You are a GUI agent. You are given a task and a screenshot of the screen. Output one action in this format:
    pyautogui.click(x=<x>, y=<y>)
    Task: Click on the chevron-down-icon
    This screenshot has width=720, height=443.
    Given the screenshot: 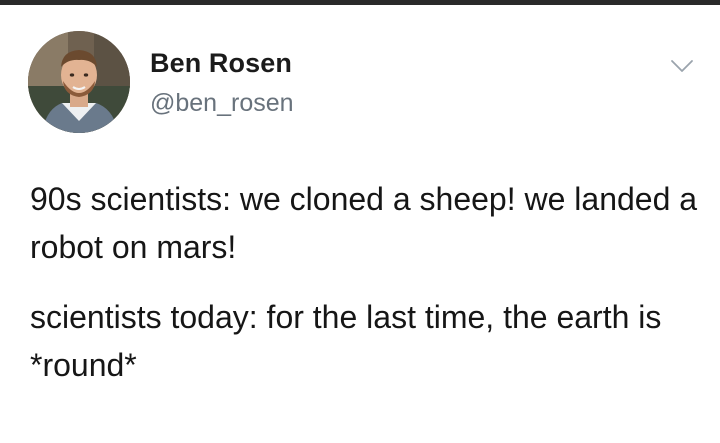 What is the action you would take?
    pyautogui.click(x=682, y=66)
    